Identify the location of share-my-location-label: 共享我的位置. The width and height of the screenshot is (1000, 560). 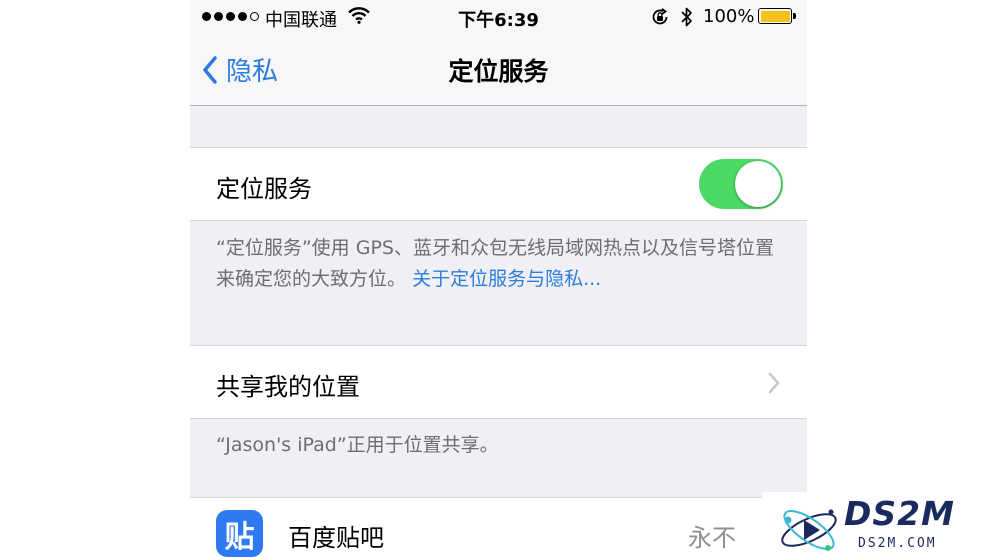
(288, 387).